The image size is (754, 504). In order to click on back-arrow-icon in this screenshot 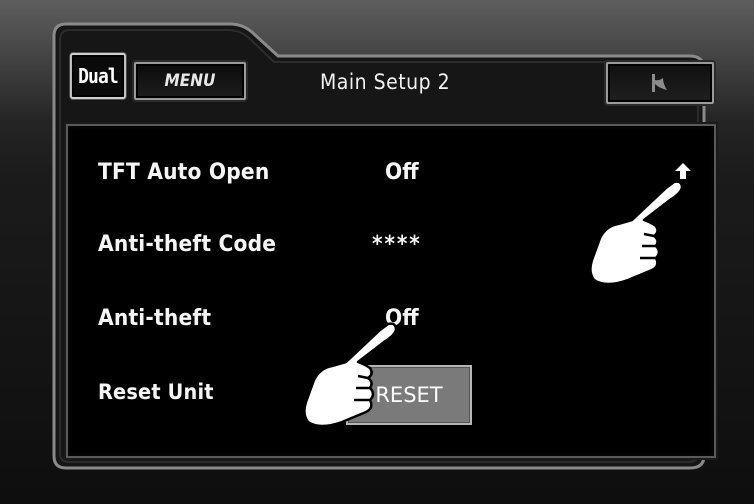, I will do `click(659, 83)`.